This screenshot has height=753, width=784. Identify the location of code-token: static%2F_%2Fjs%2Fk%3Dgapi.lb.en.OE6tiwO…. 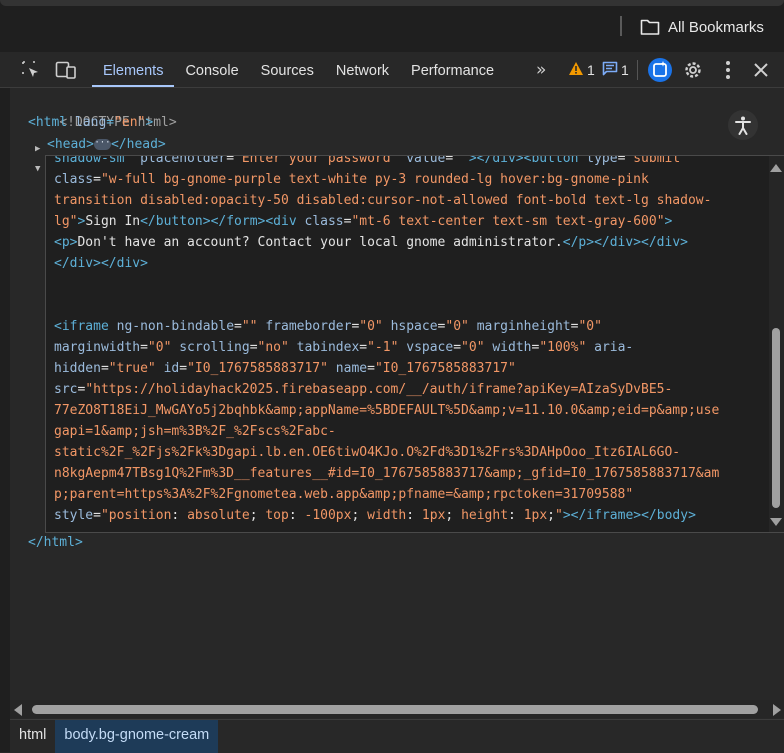
(367, 452).